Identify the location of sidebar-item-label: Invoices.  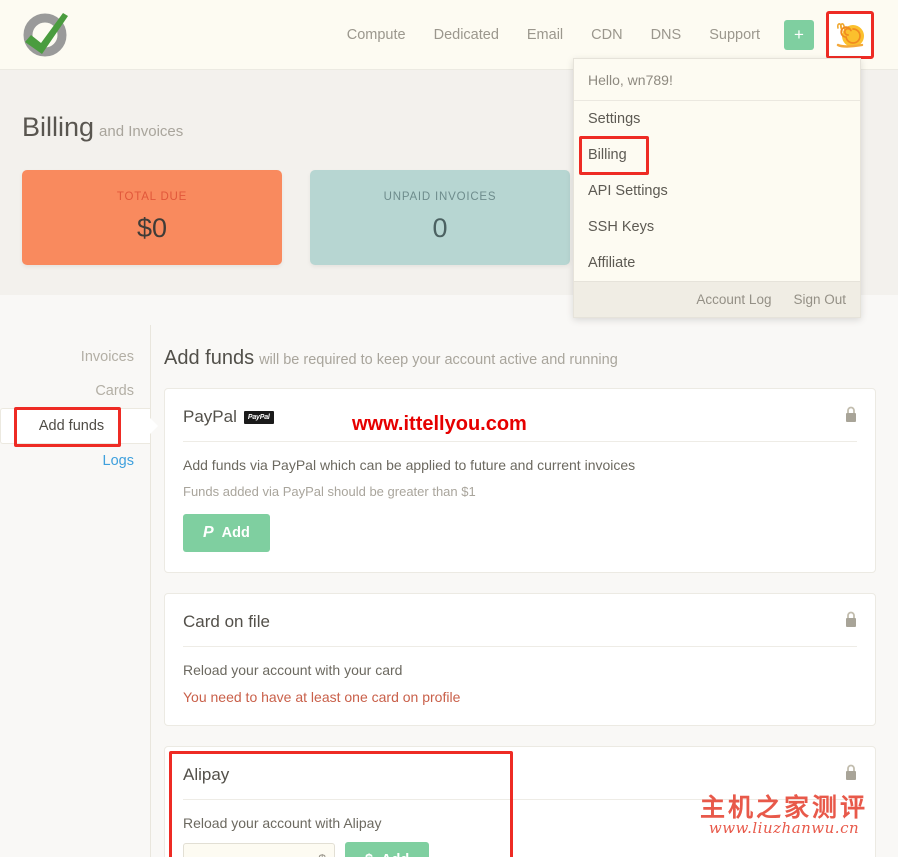
(107, 357).